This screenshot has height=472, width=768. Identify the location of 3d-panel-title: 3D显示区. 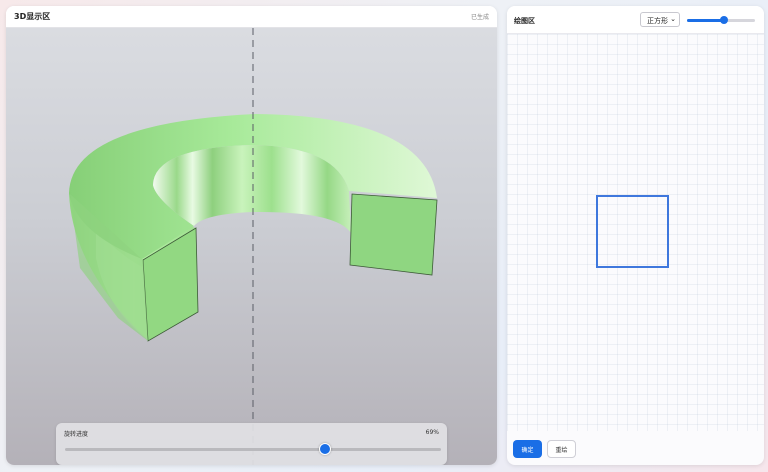
(32, 16).